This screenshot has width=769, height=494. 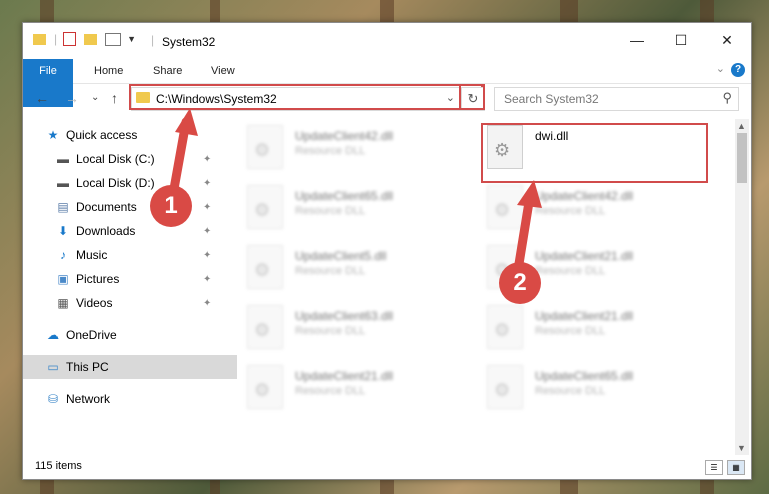 What do you see at coordinates (186, 122) in the screenshot?
I see `arrow-1-head` at bounding box center [186, 122].